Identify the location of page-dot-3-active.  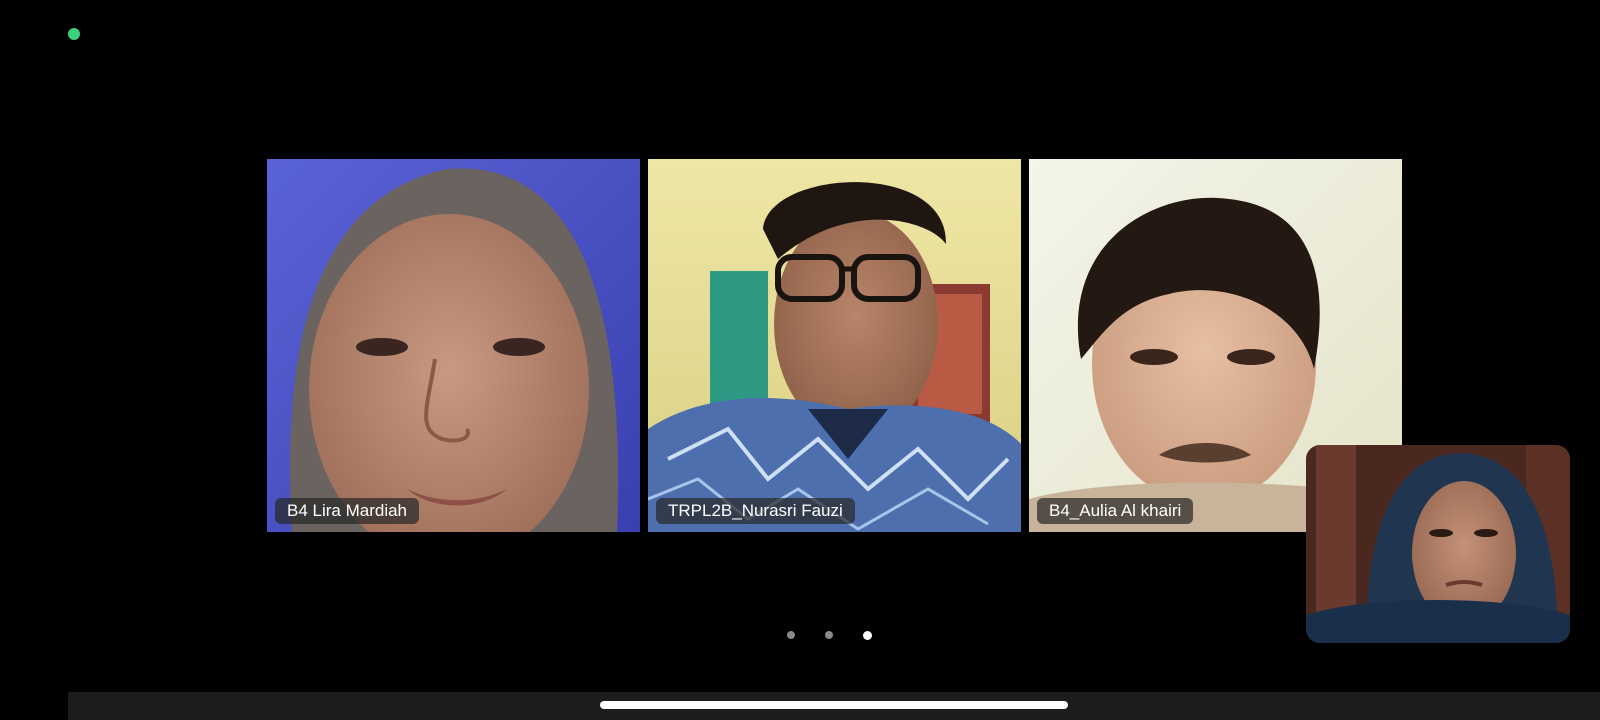
(867, 635).